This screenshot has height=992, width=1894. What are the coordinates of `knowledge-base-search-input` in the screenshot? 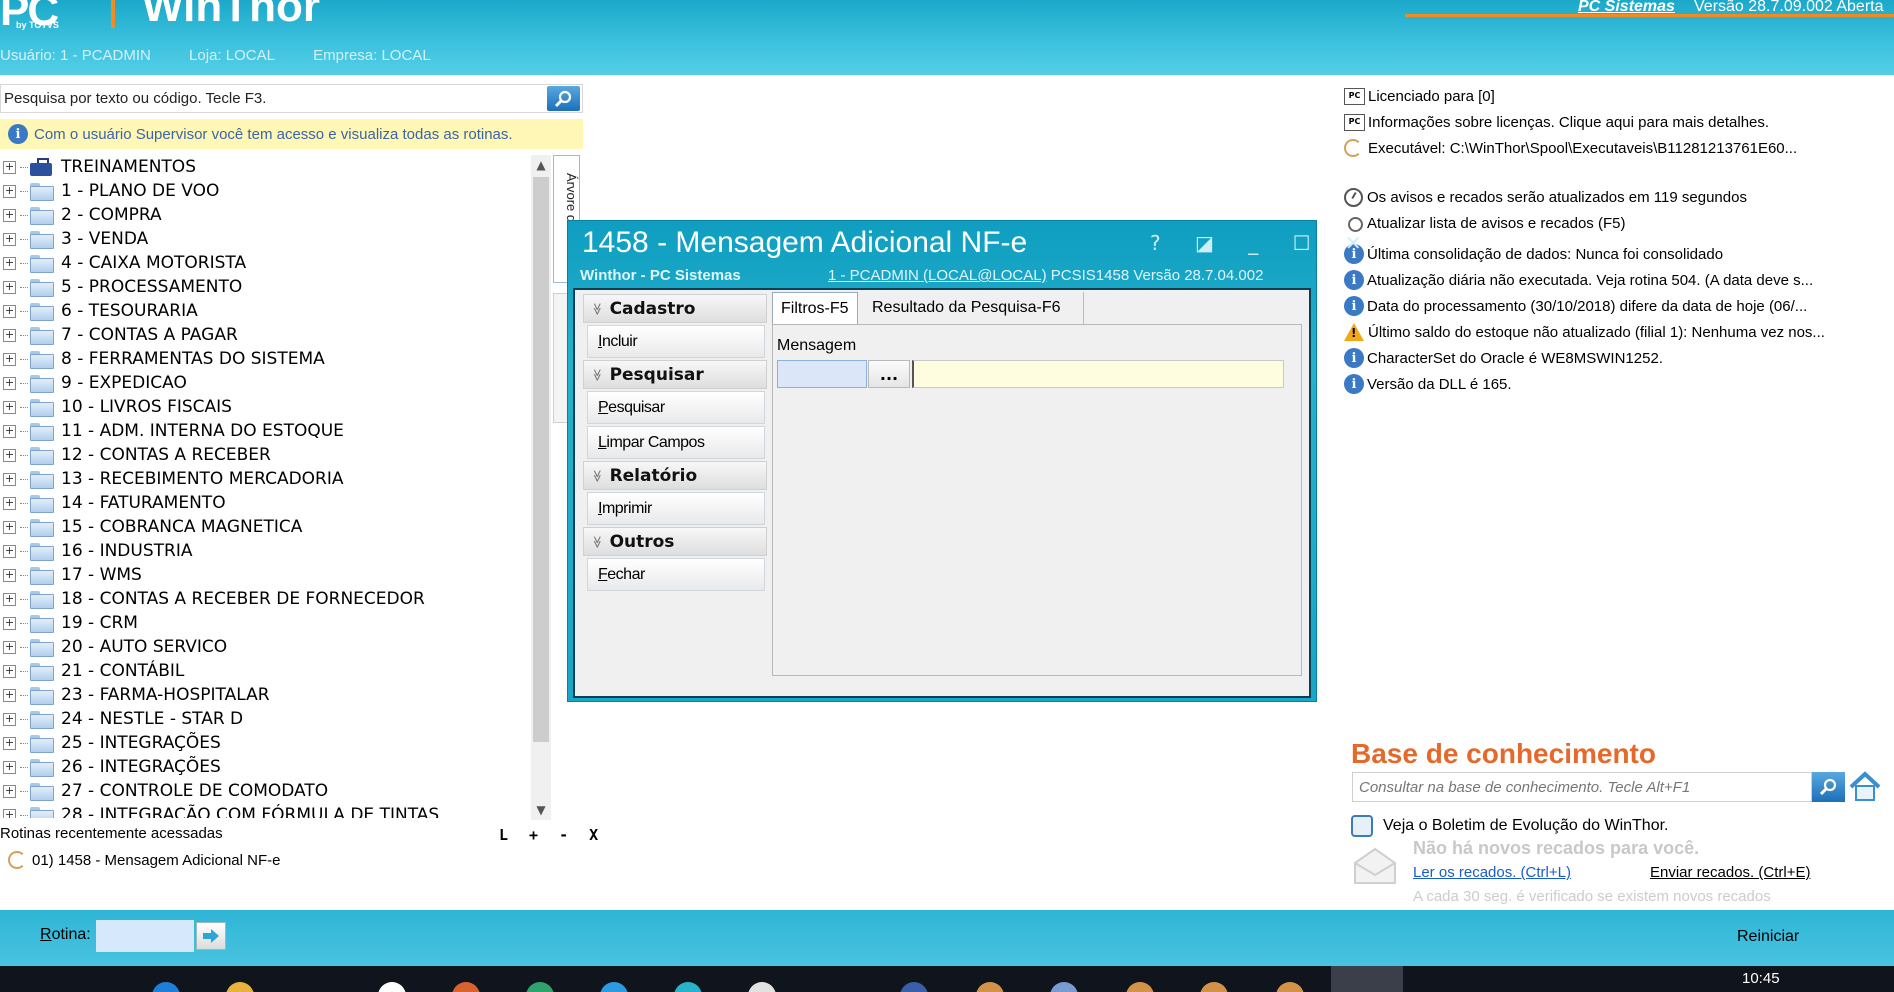 It's located at (1578, 787).